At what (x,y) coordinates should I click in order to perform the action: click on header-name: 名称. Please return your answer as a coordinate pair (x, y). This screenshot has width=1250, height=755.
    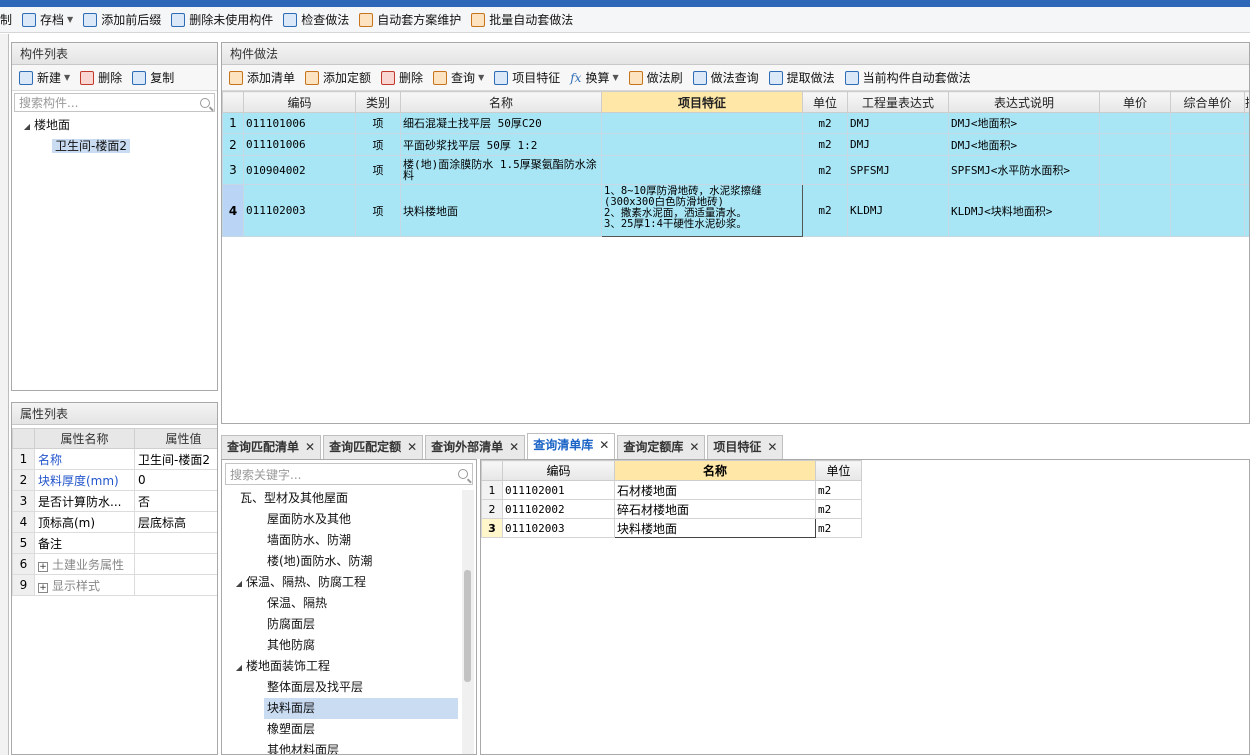
    Looking at the image, I should click on (501, 102).